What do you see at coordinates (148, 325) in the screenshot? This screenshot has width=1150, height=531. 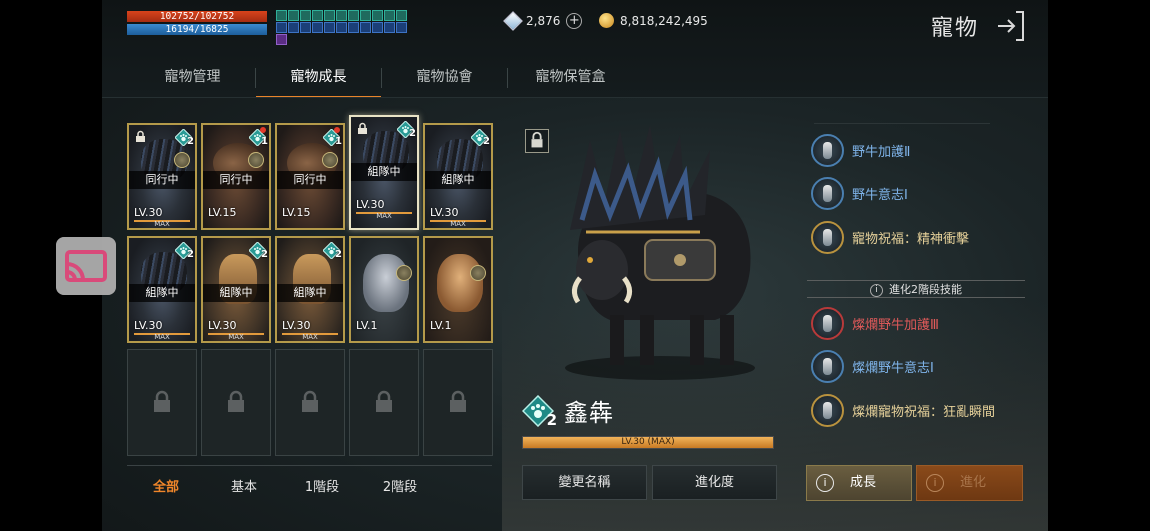 I see `pet-level: LV.30` at bounding box center [148, 325].